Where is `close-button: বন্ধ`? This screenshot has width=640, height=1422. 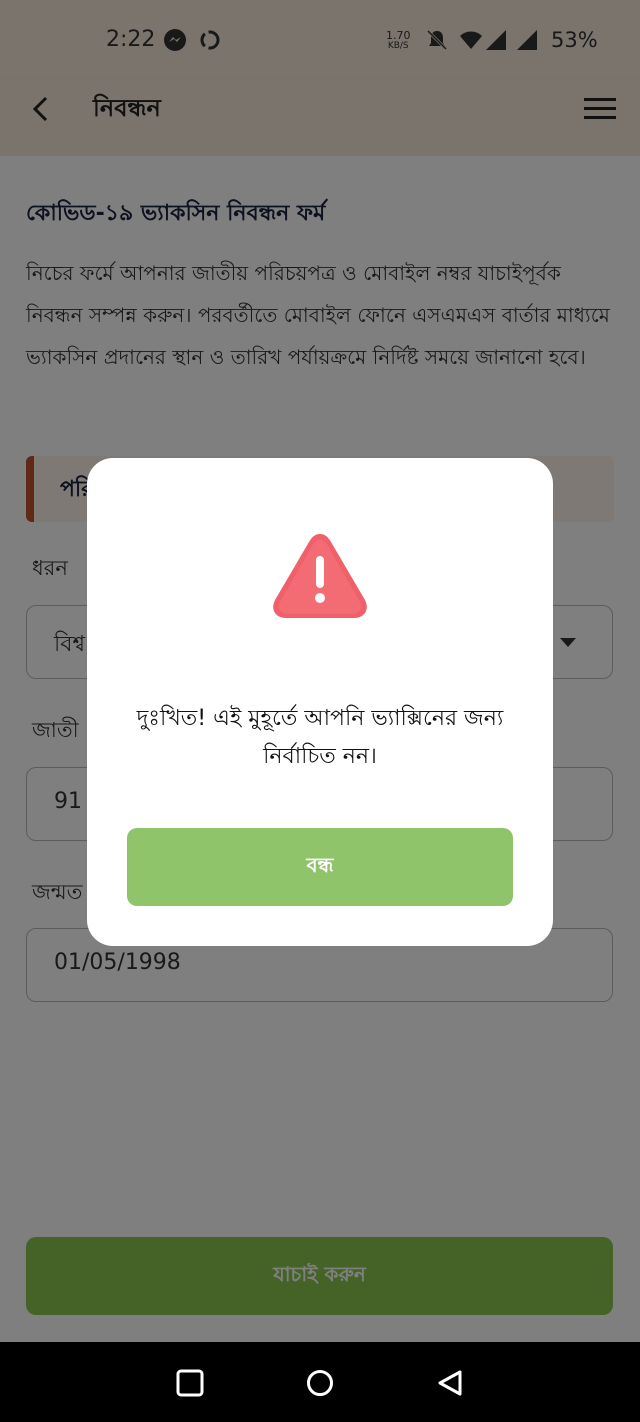
close-button: বন্ধ is located at coordinates (320, 867).